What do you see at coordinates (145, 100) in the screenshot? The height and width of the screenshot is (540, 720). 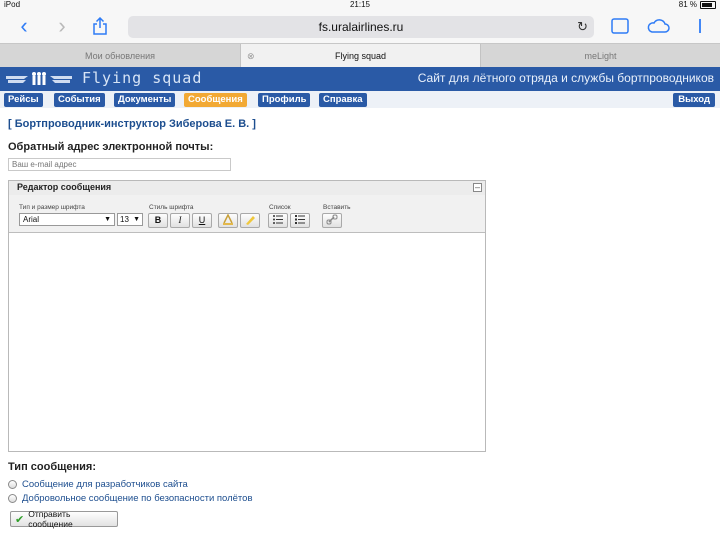 I see `menu-documents: Документы` at bounding box center [145, 100].